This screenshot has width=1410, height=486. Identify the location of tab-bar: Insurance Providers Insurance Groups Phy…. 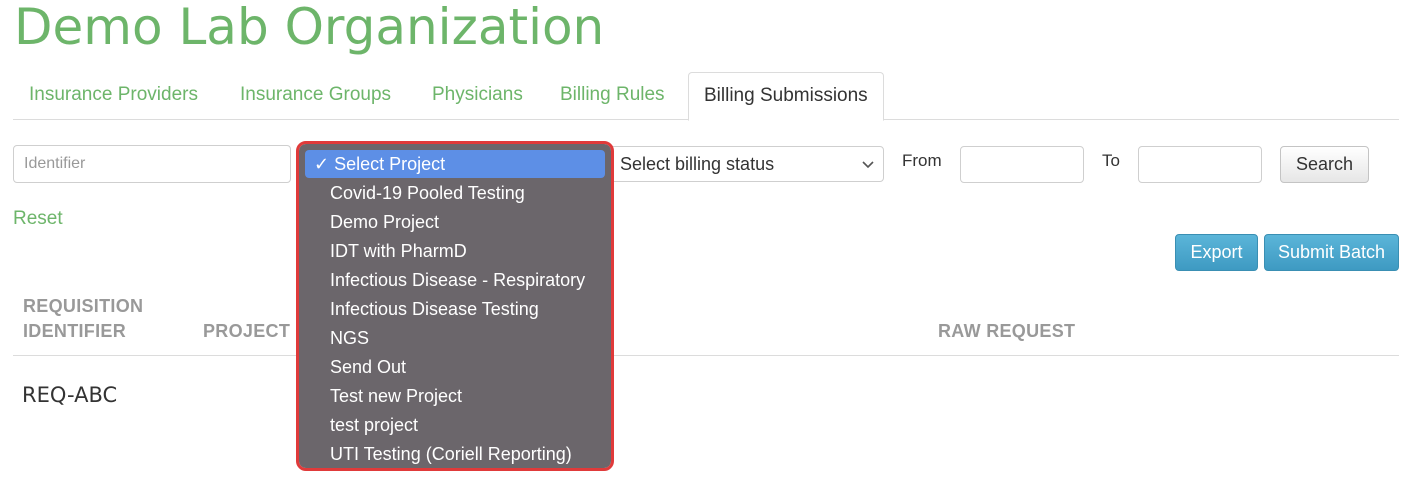
(706, 96).